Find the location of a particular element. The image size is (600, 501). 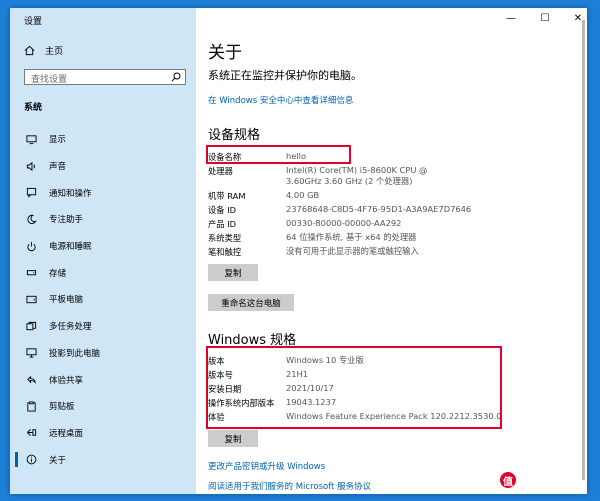

sidebar-item-project: 投影到此电脑 is located at coordinates (103, 353).